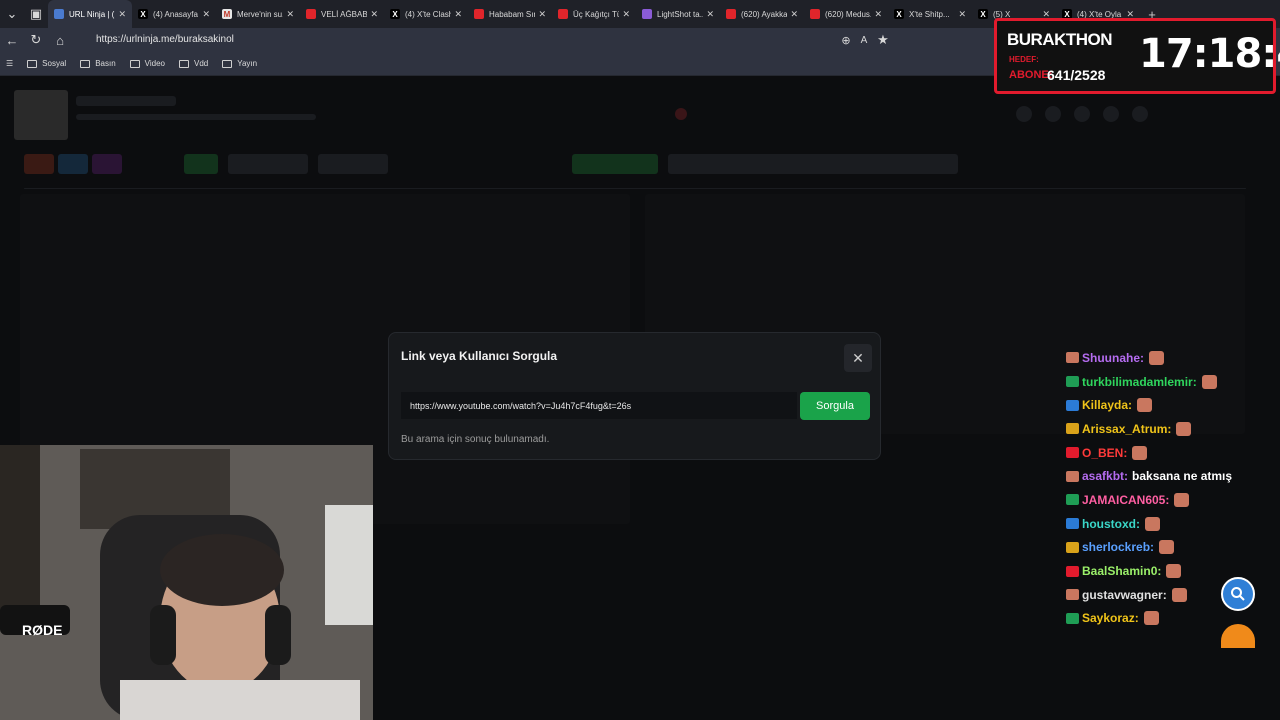  I want to click on chat-text: baksana ne atmış, so click(1182, 476).